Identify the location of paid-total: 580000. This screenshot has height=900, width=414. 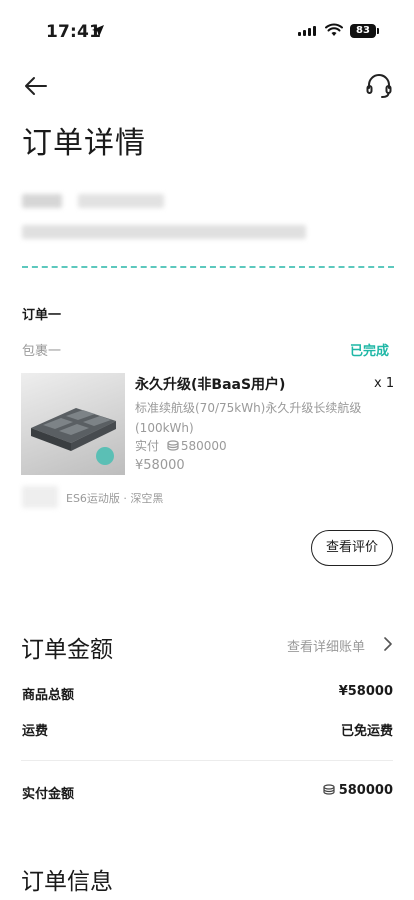
(358, 790).